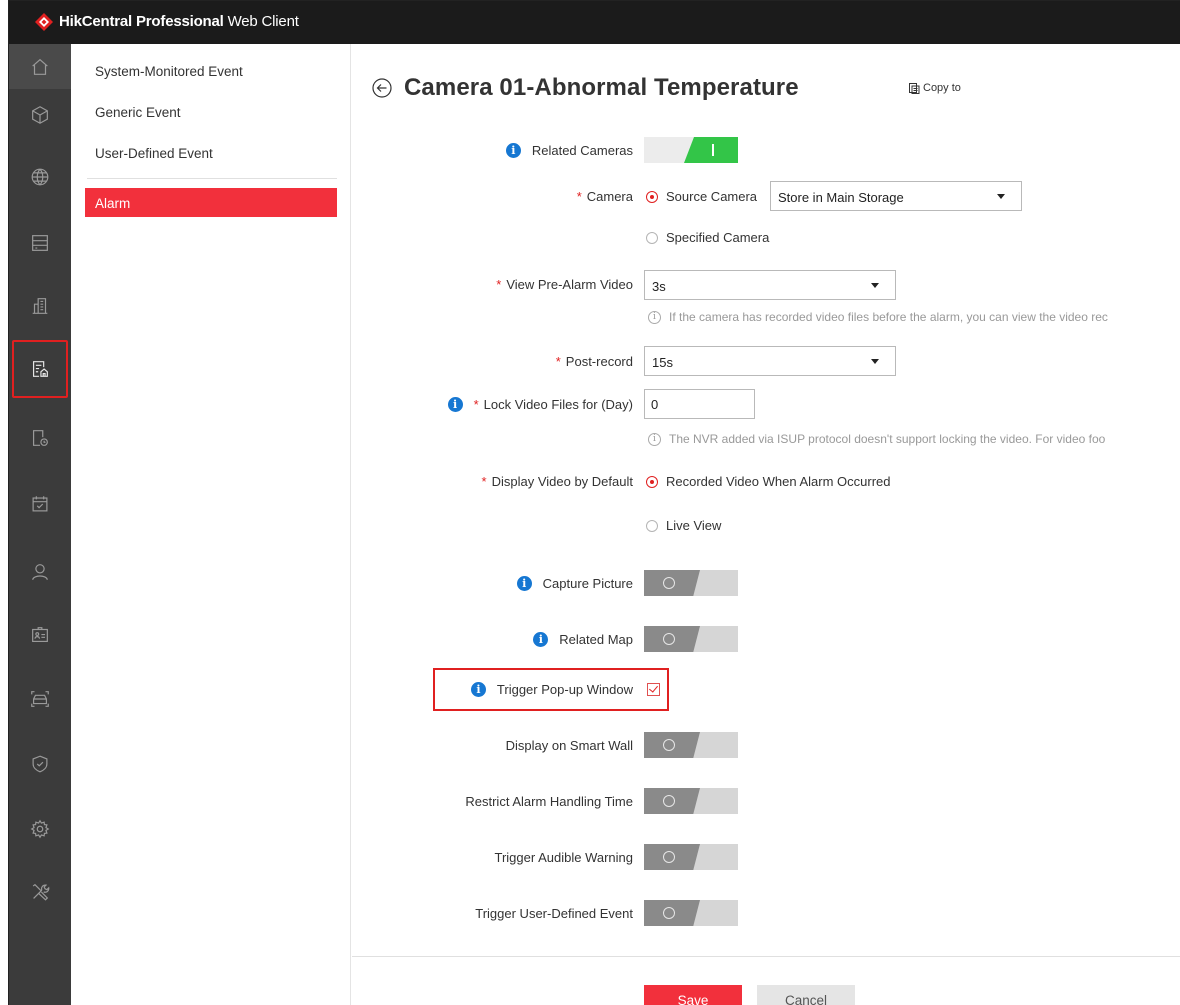 This screenshot has width=1180, height=1005. What do you see at coordinates (40, 369) in the screenshot?
I see `nav-highlight-box` at bounding box center [40, 369].